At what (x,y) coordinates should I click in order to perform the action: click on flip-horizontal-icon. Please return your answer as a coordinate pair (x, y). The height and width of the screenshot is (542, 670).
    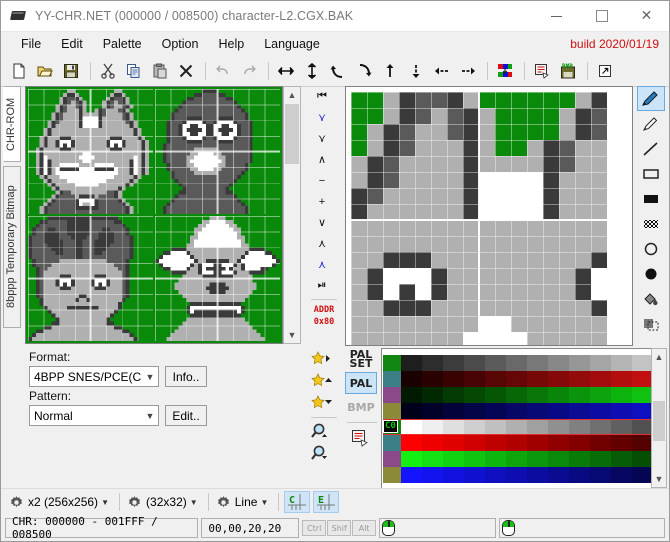
    Looking at the image, I should click on (286, 71).